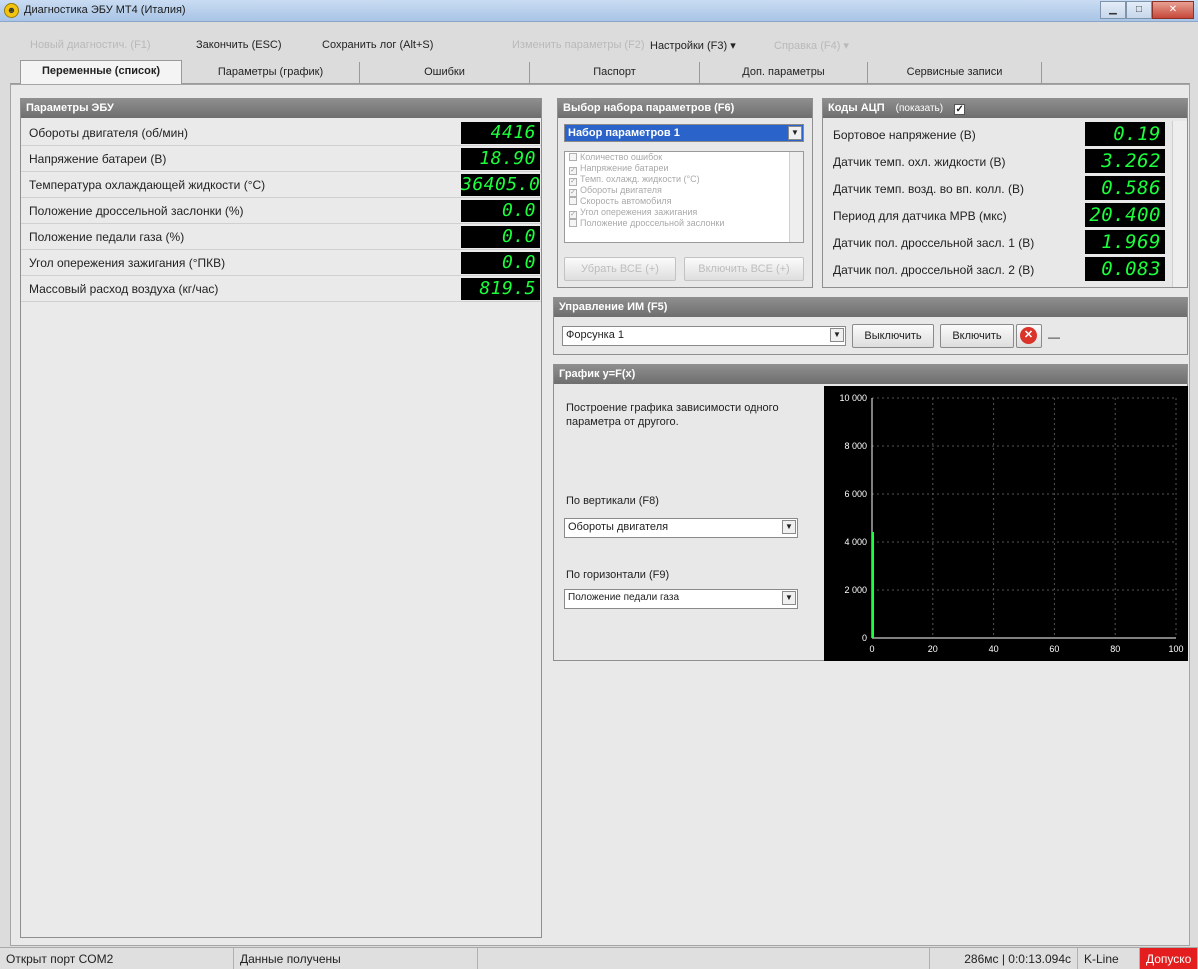 This screenshot has width=1198, height=969. What do you see at coordinates (955, 73) in the screenshot?
I see `tab-service-records: Сервисные записи` at bounding box center [955, 73].